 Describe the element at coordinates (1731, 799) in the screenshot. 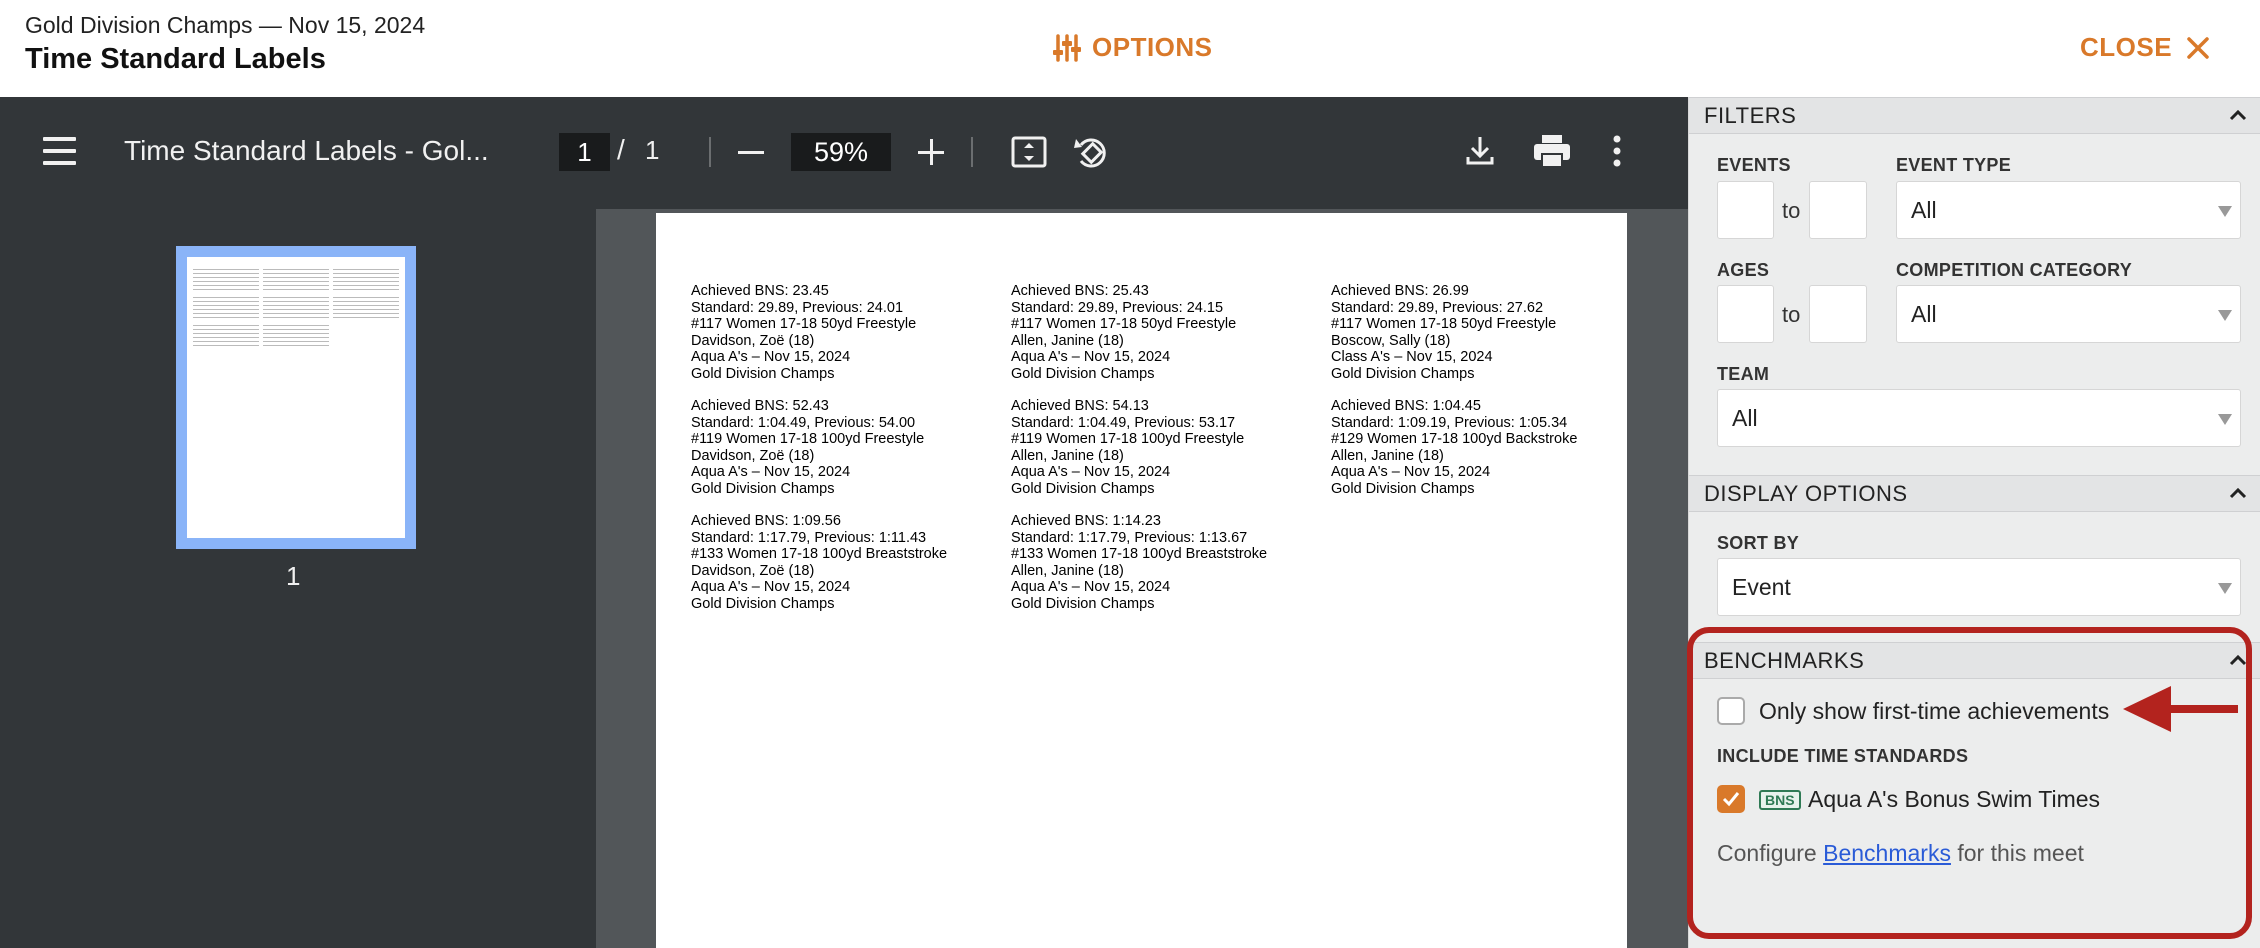

I see `standard-checkbox` at that location.